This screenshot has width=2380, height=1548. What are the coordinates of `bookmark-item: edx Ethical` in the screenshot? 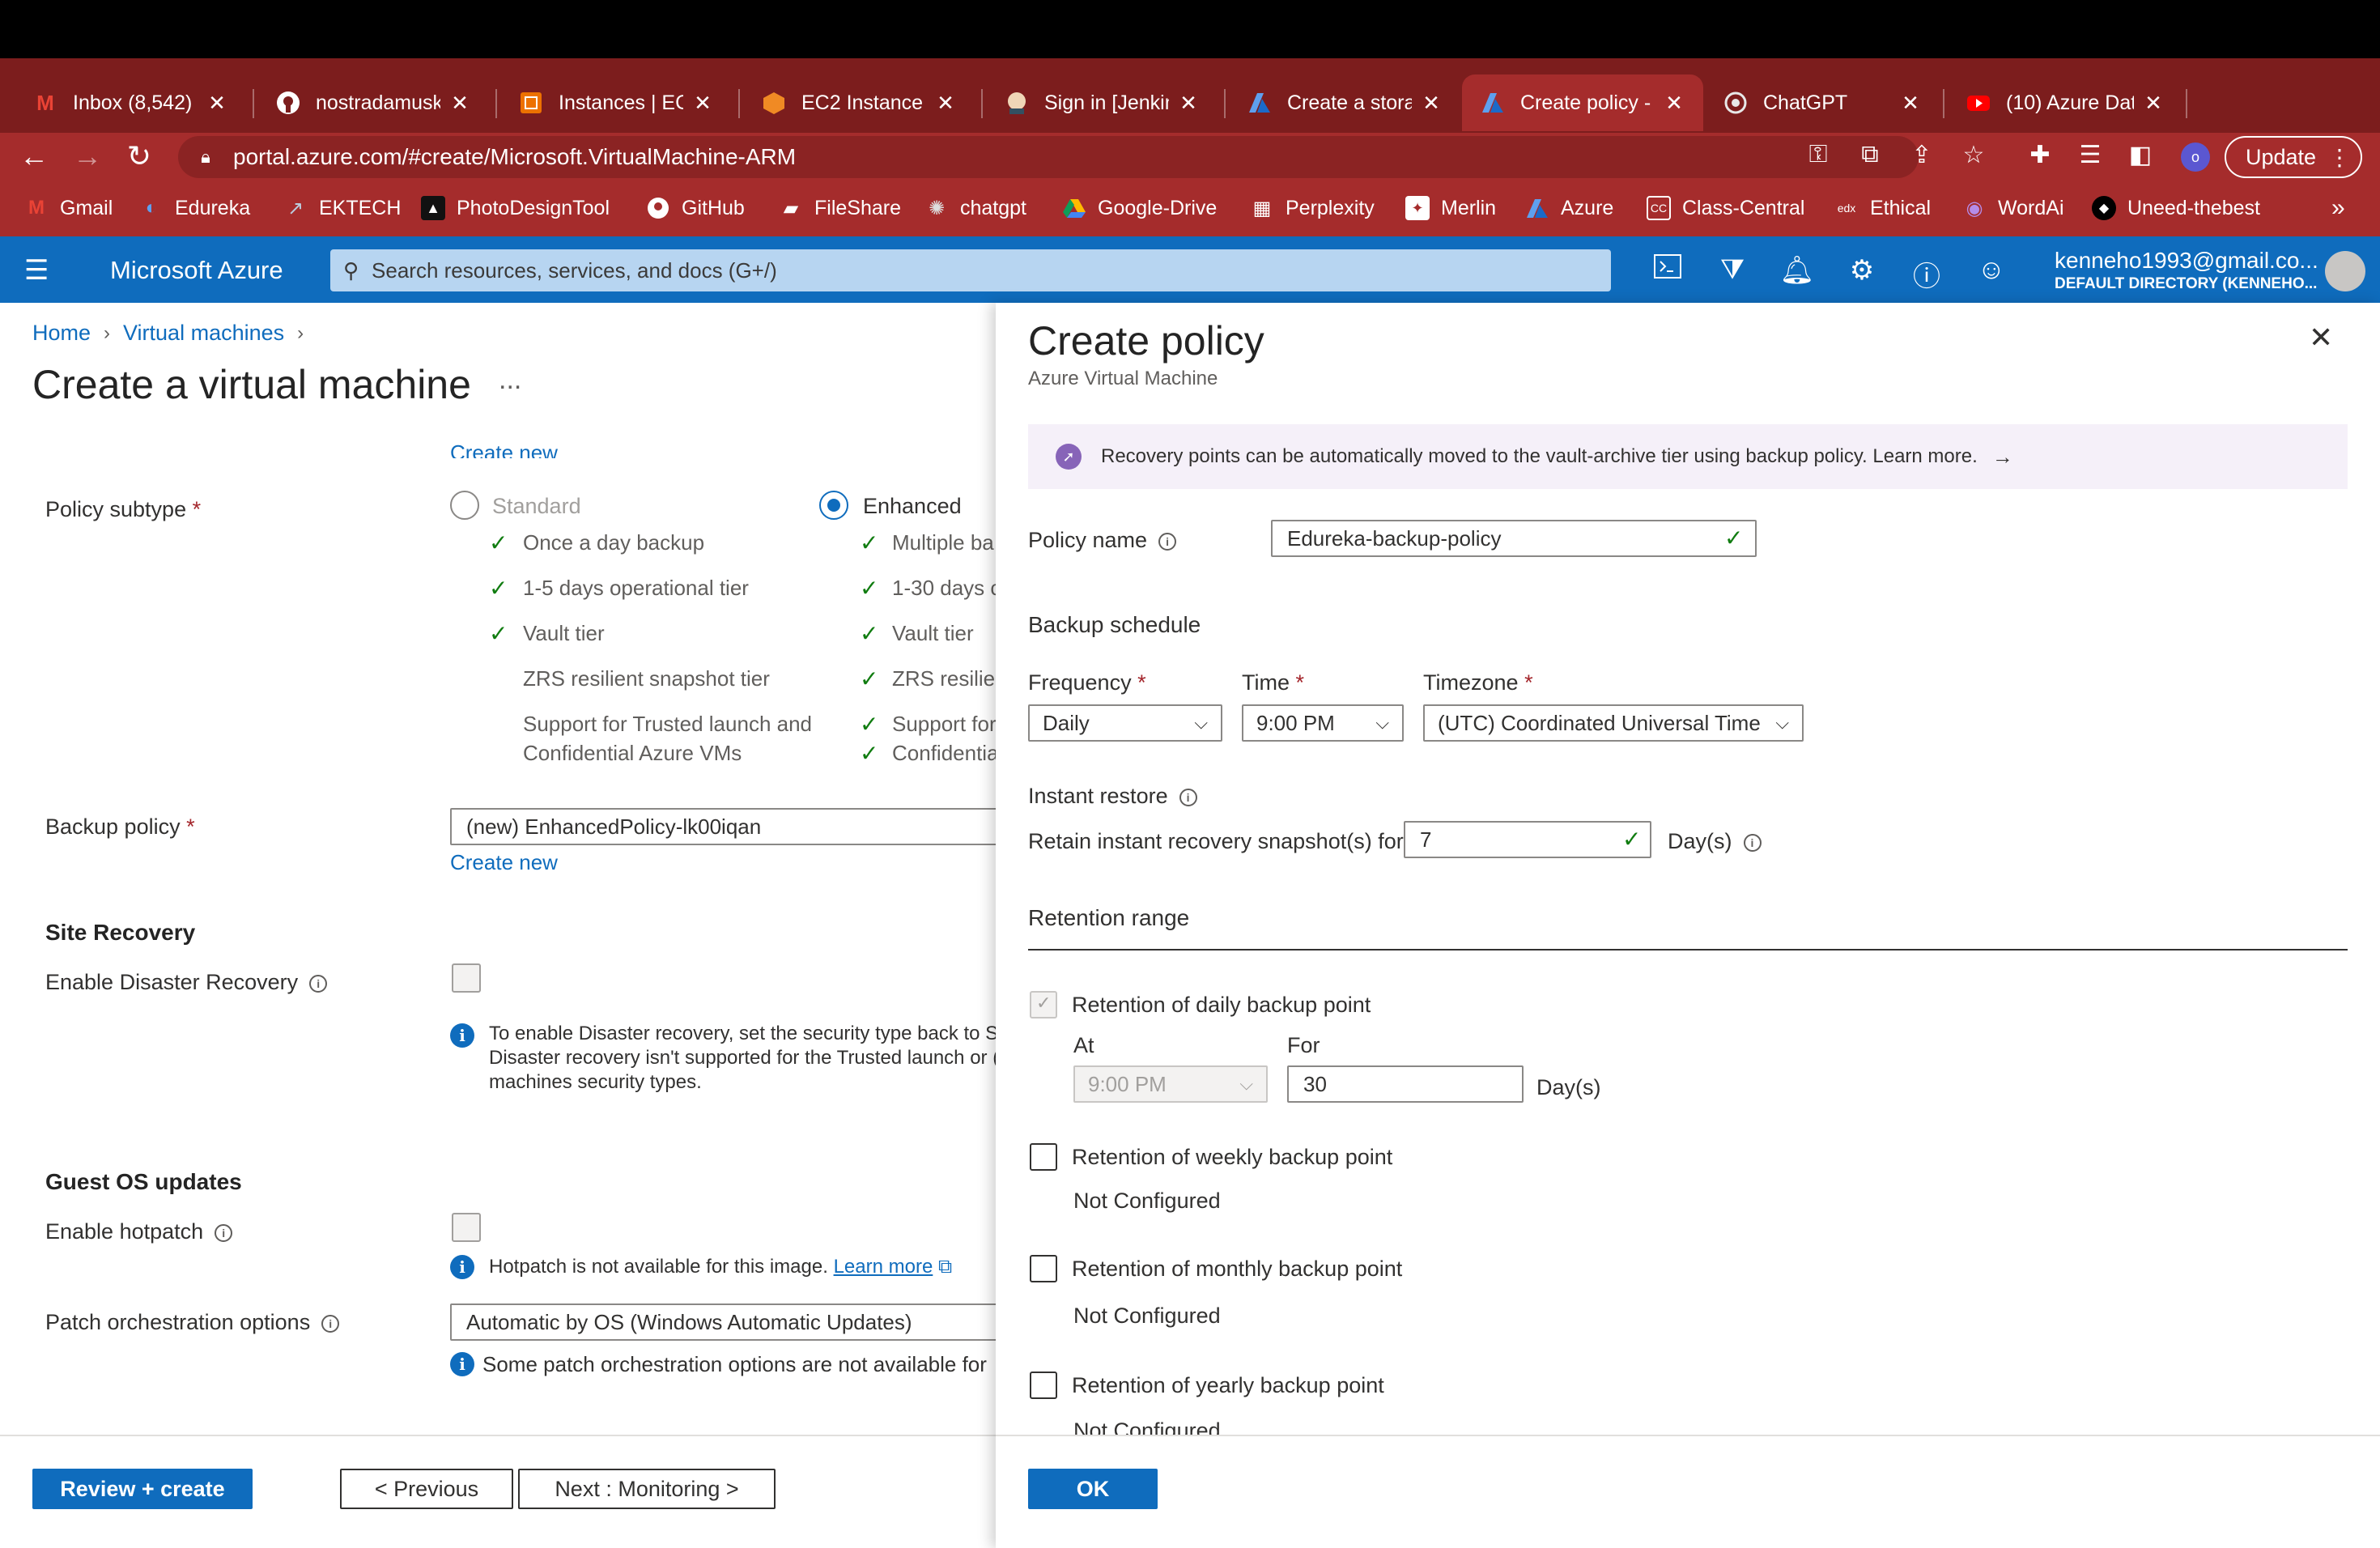 It's located at (1882, 208).